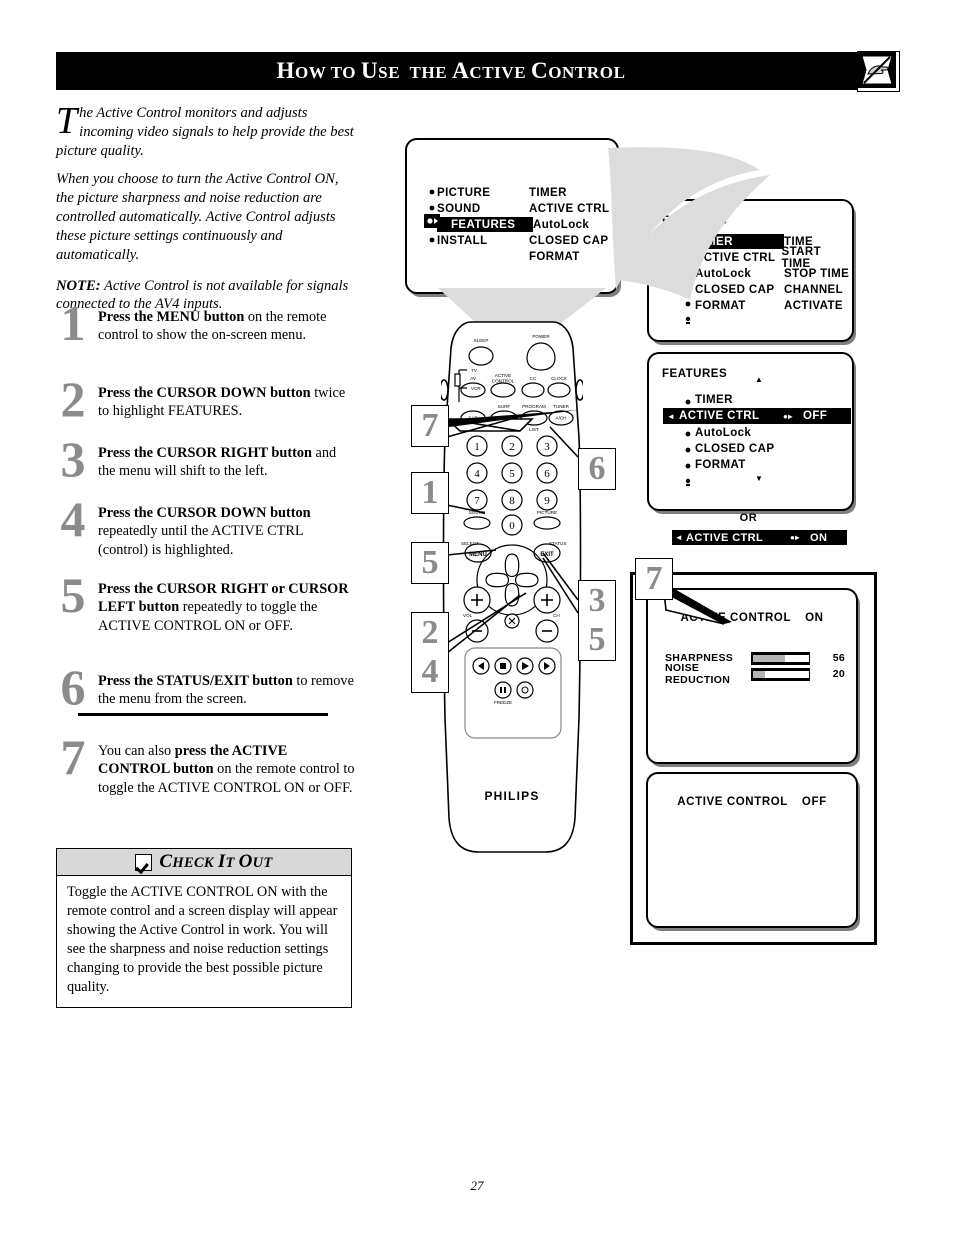  I want to click on active-control-off-title: ACTIVE CONTROL OFF, so click(752, 802).